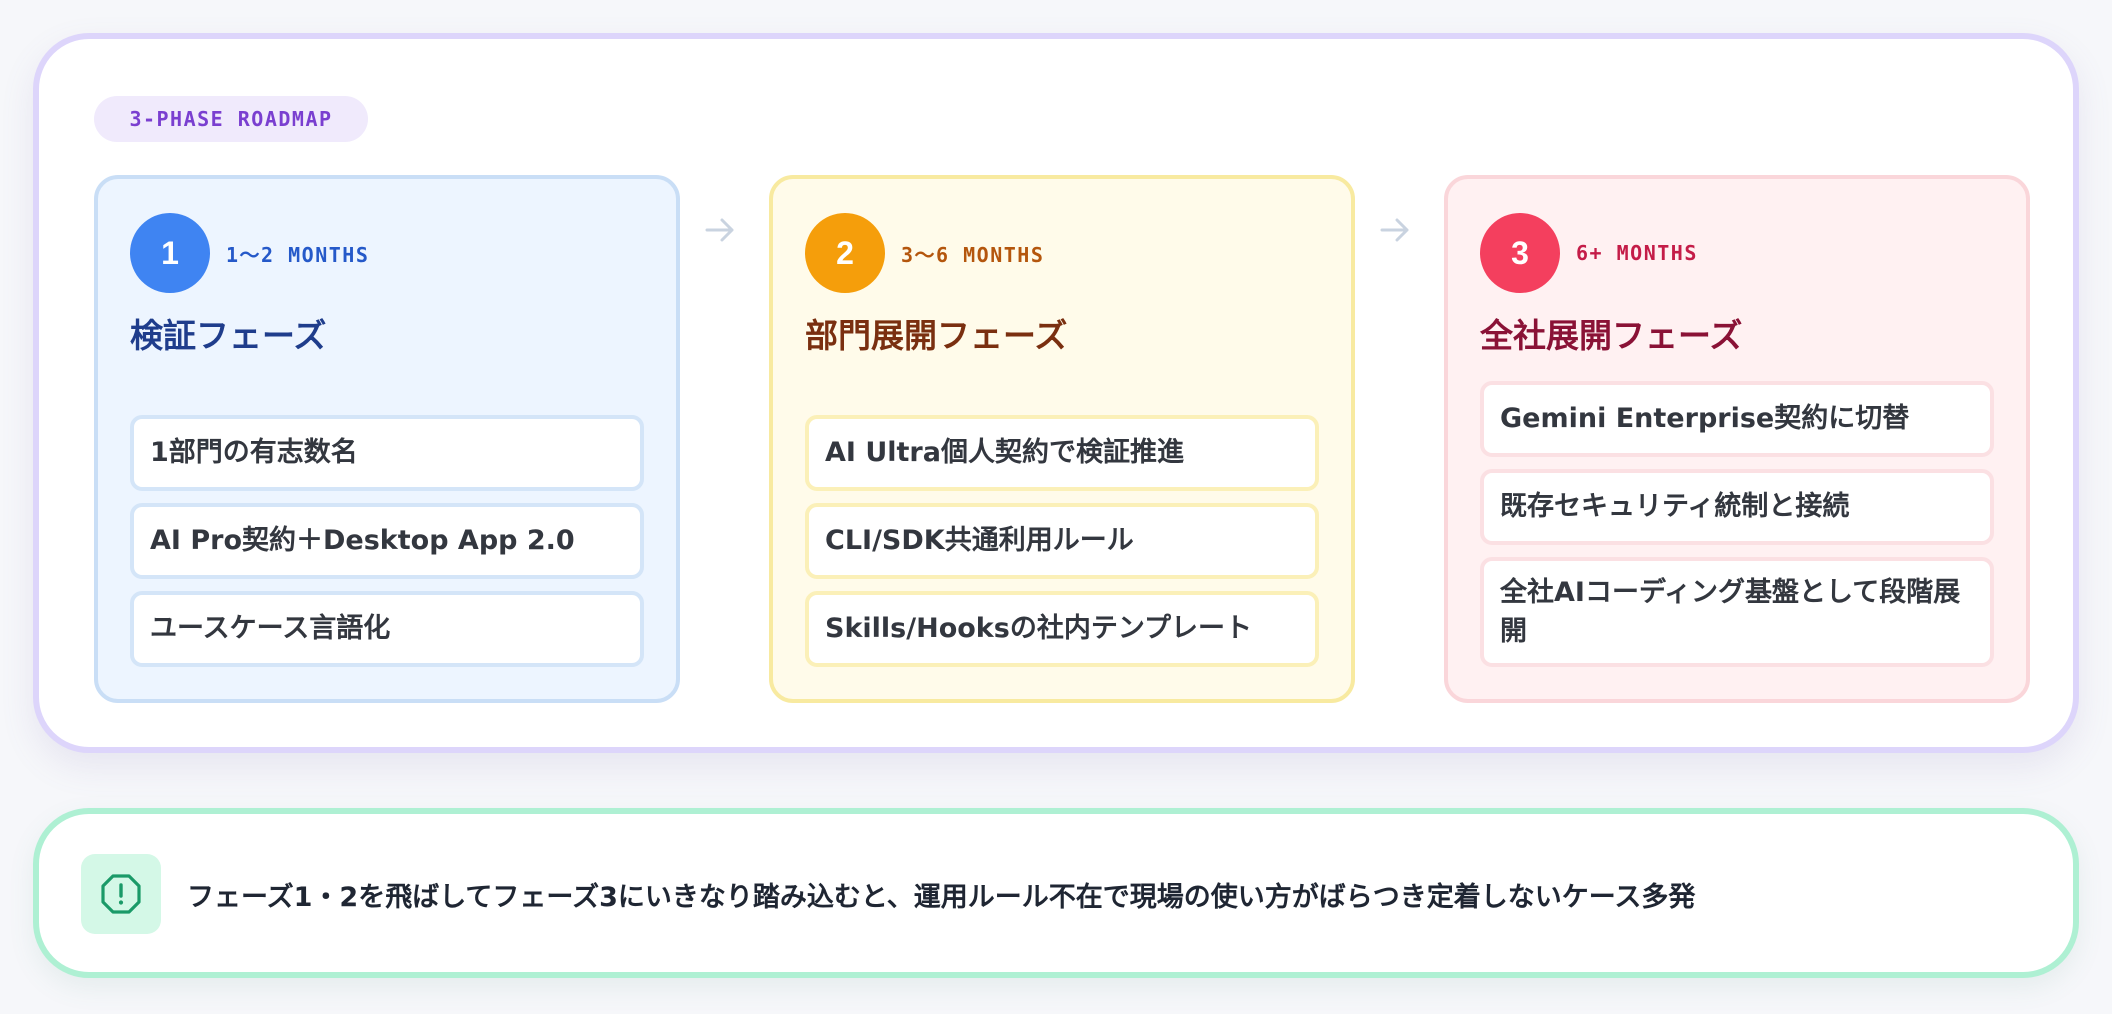 The image size is (2112, 1014). Describe the element at coordinates (298, 254) in the screenshot. I see `phase-duration: 1〜2 MONTHS` at that location.